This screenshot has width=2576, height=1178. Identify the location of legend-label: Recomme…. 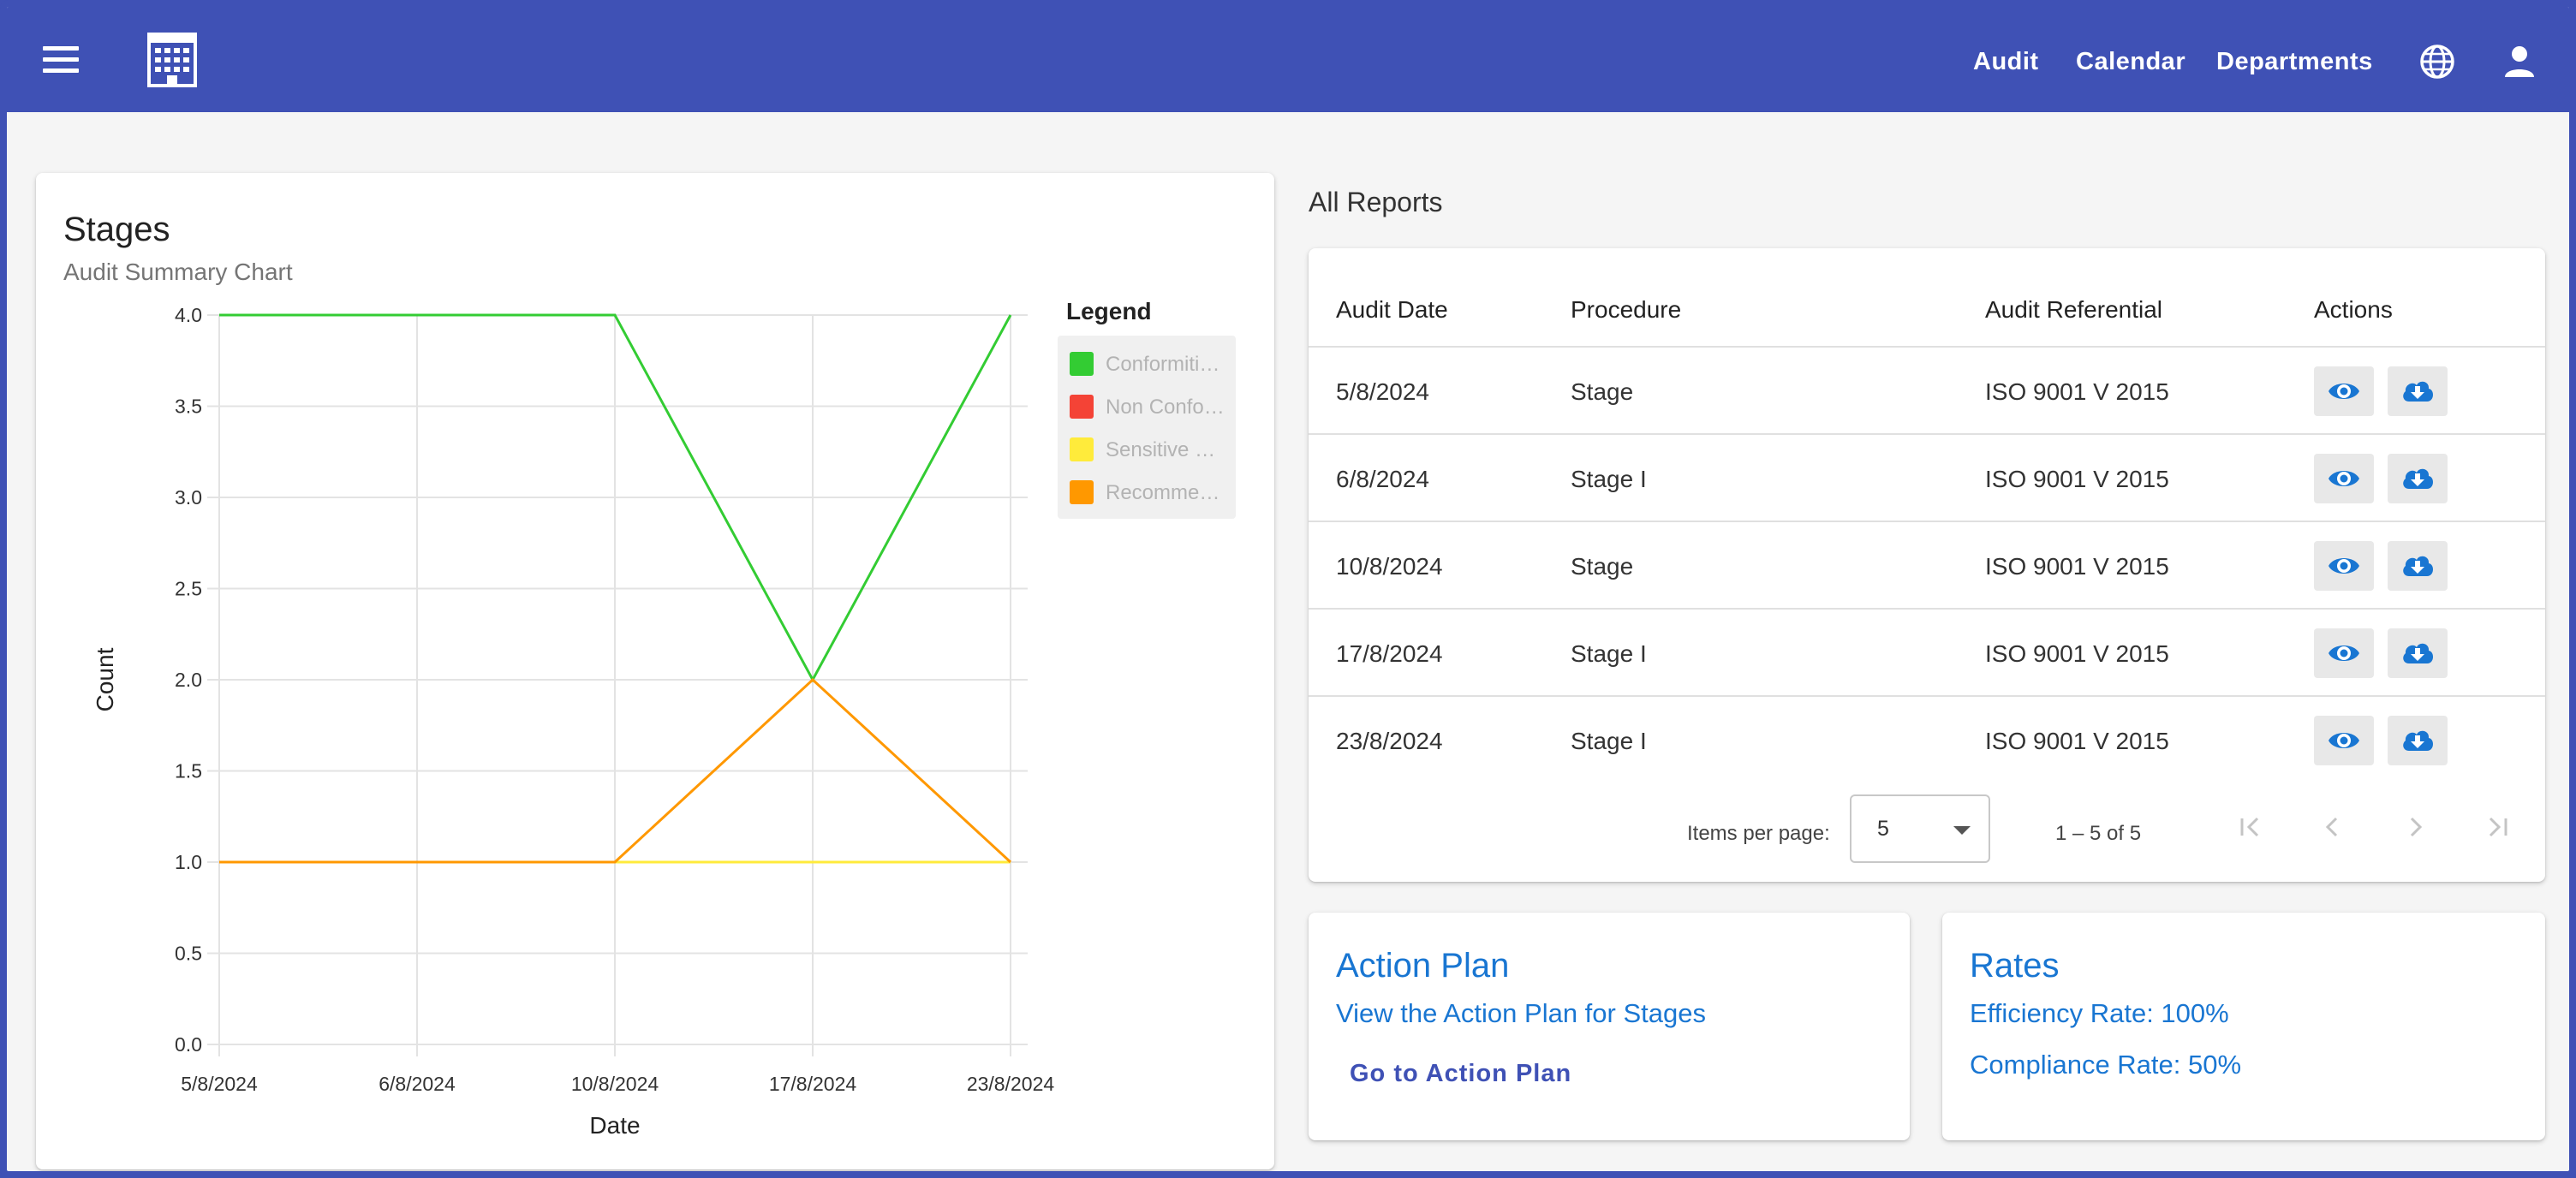
(1163, 492).